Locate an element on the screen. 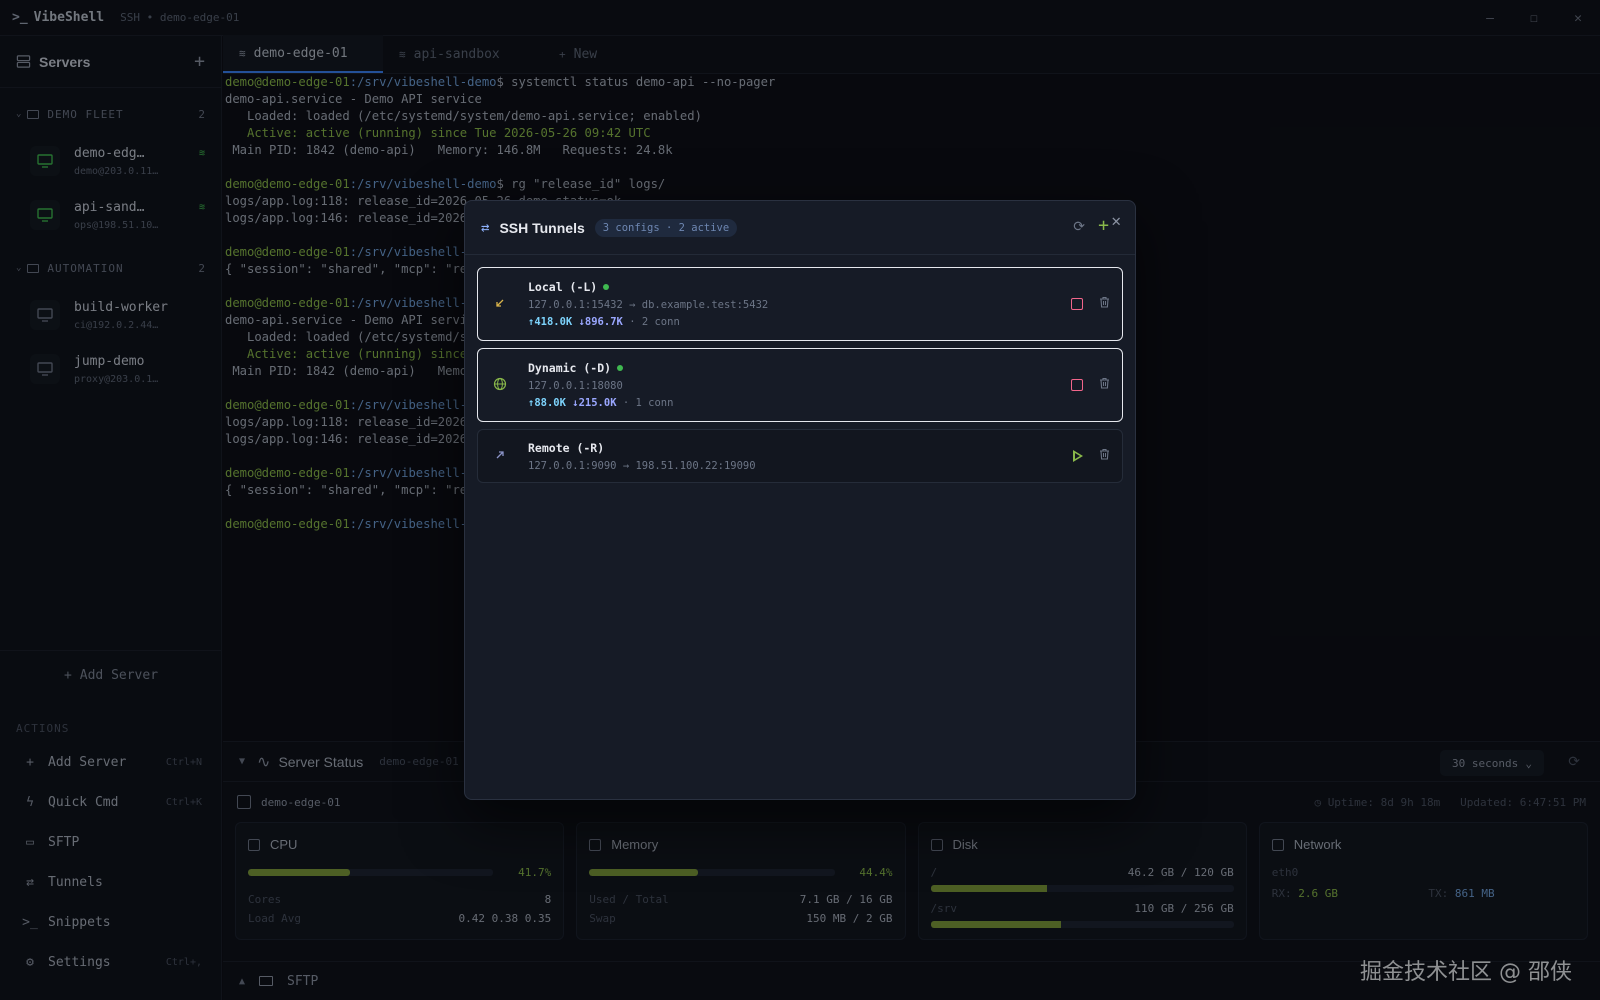 The image size is (1600, 1000). tunnel-name: Remote (-R) is located at coordinates (566, 447).